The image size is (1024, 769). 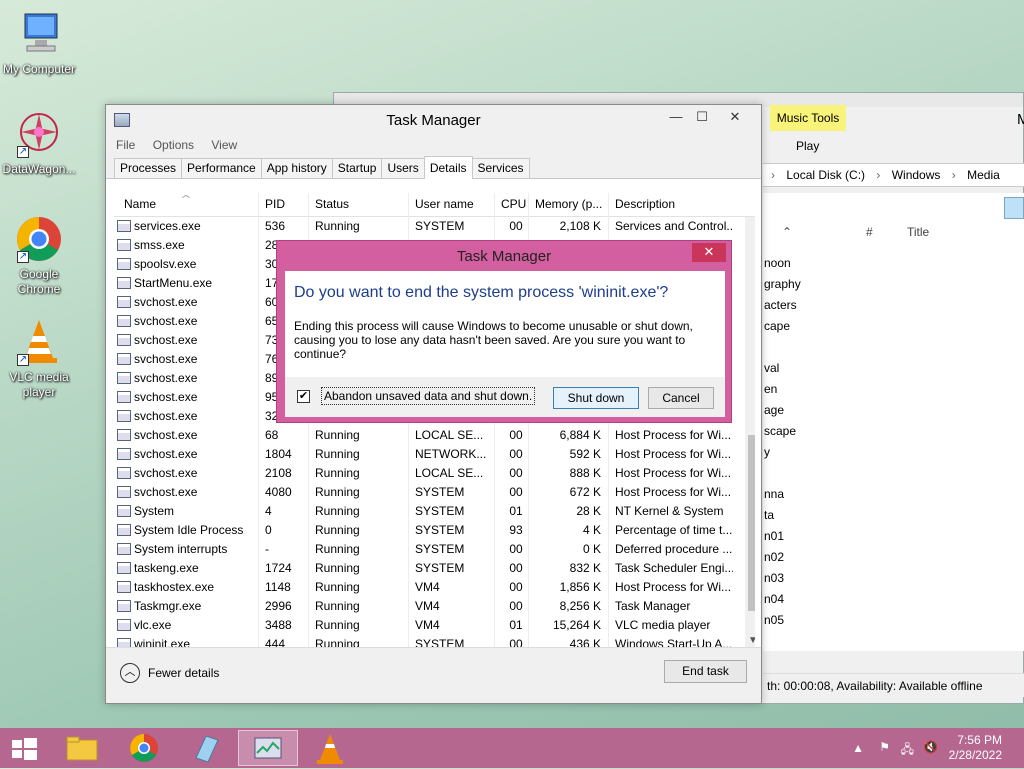 What do you see at coordinates (296, 168) in the screenshot?
I see `tab-app-history: App history` at bounding box center [296, 168].